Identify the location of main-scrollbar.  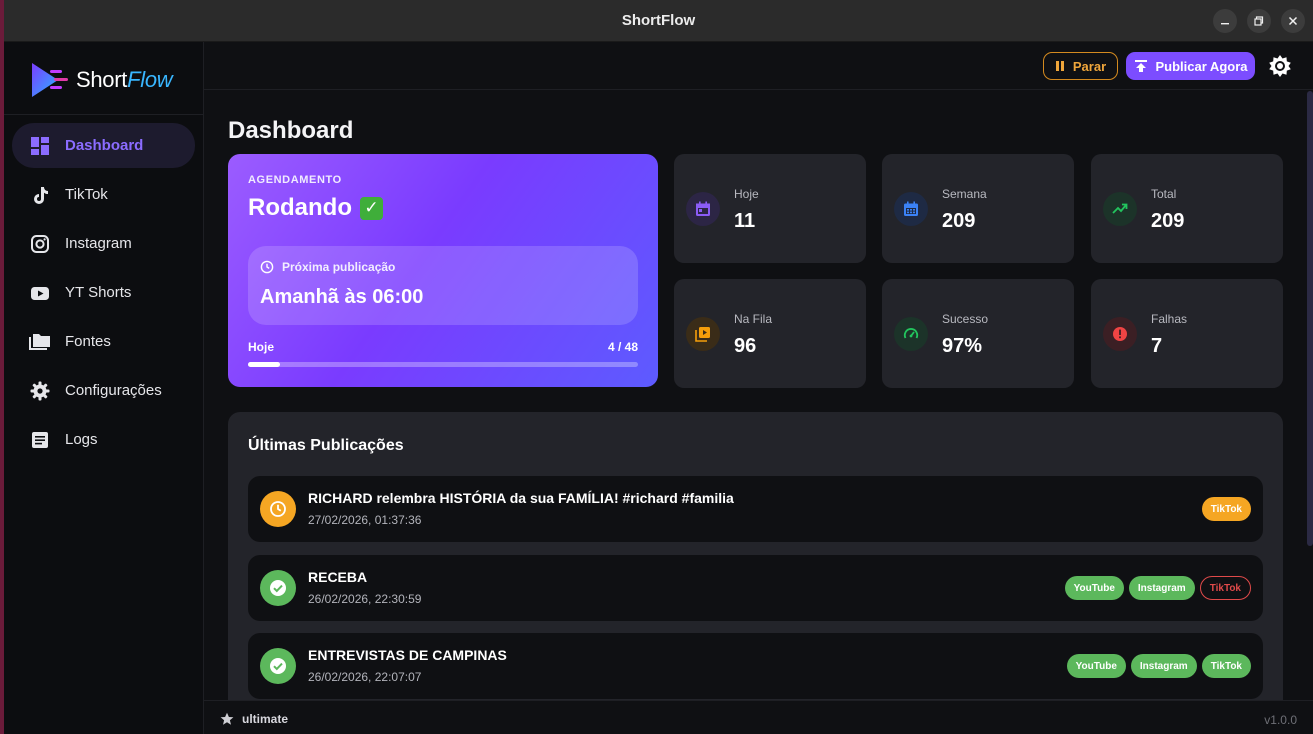
(1310, 318).